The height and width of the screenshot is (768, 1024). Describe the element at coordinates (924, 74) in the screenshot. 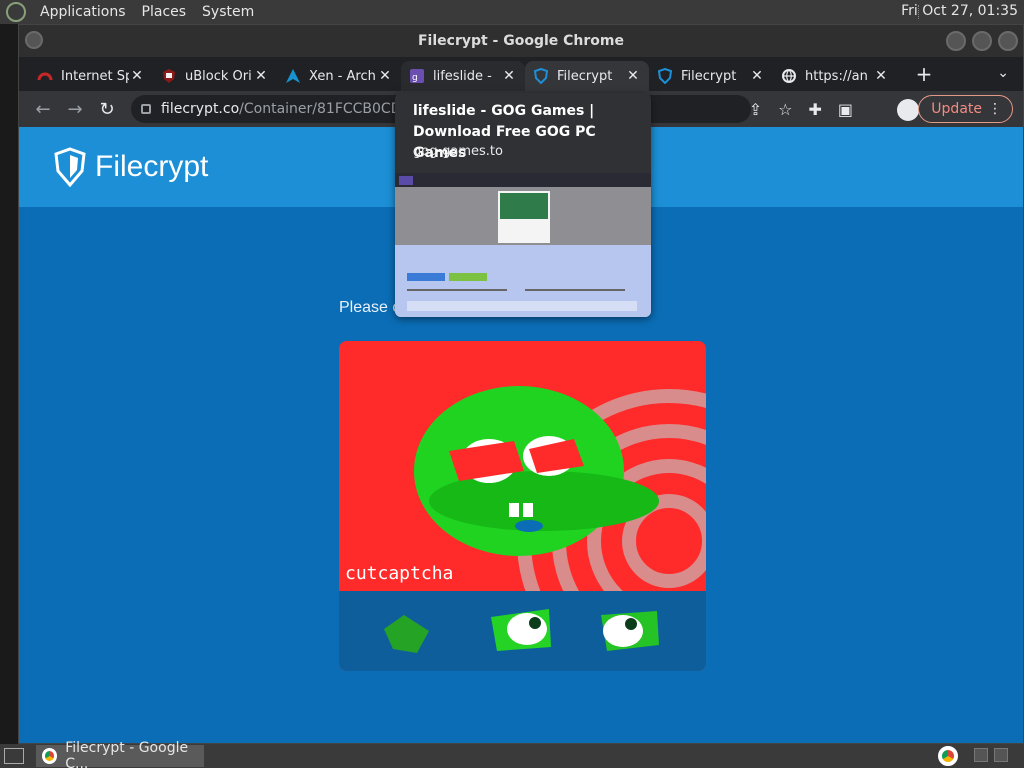

I see `new-tab-icon: +` at that location.